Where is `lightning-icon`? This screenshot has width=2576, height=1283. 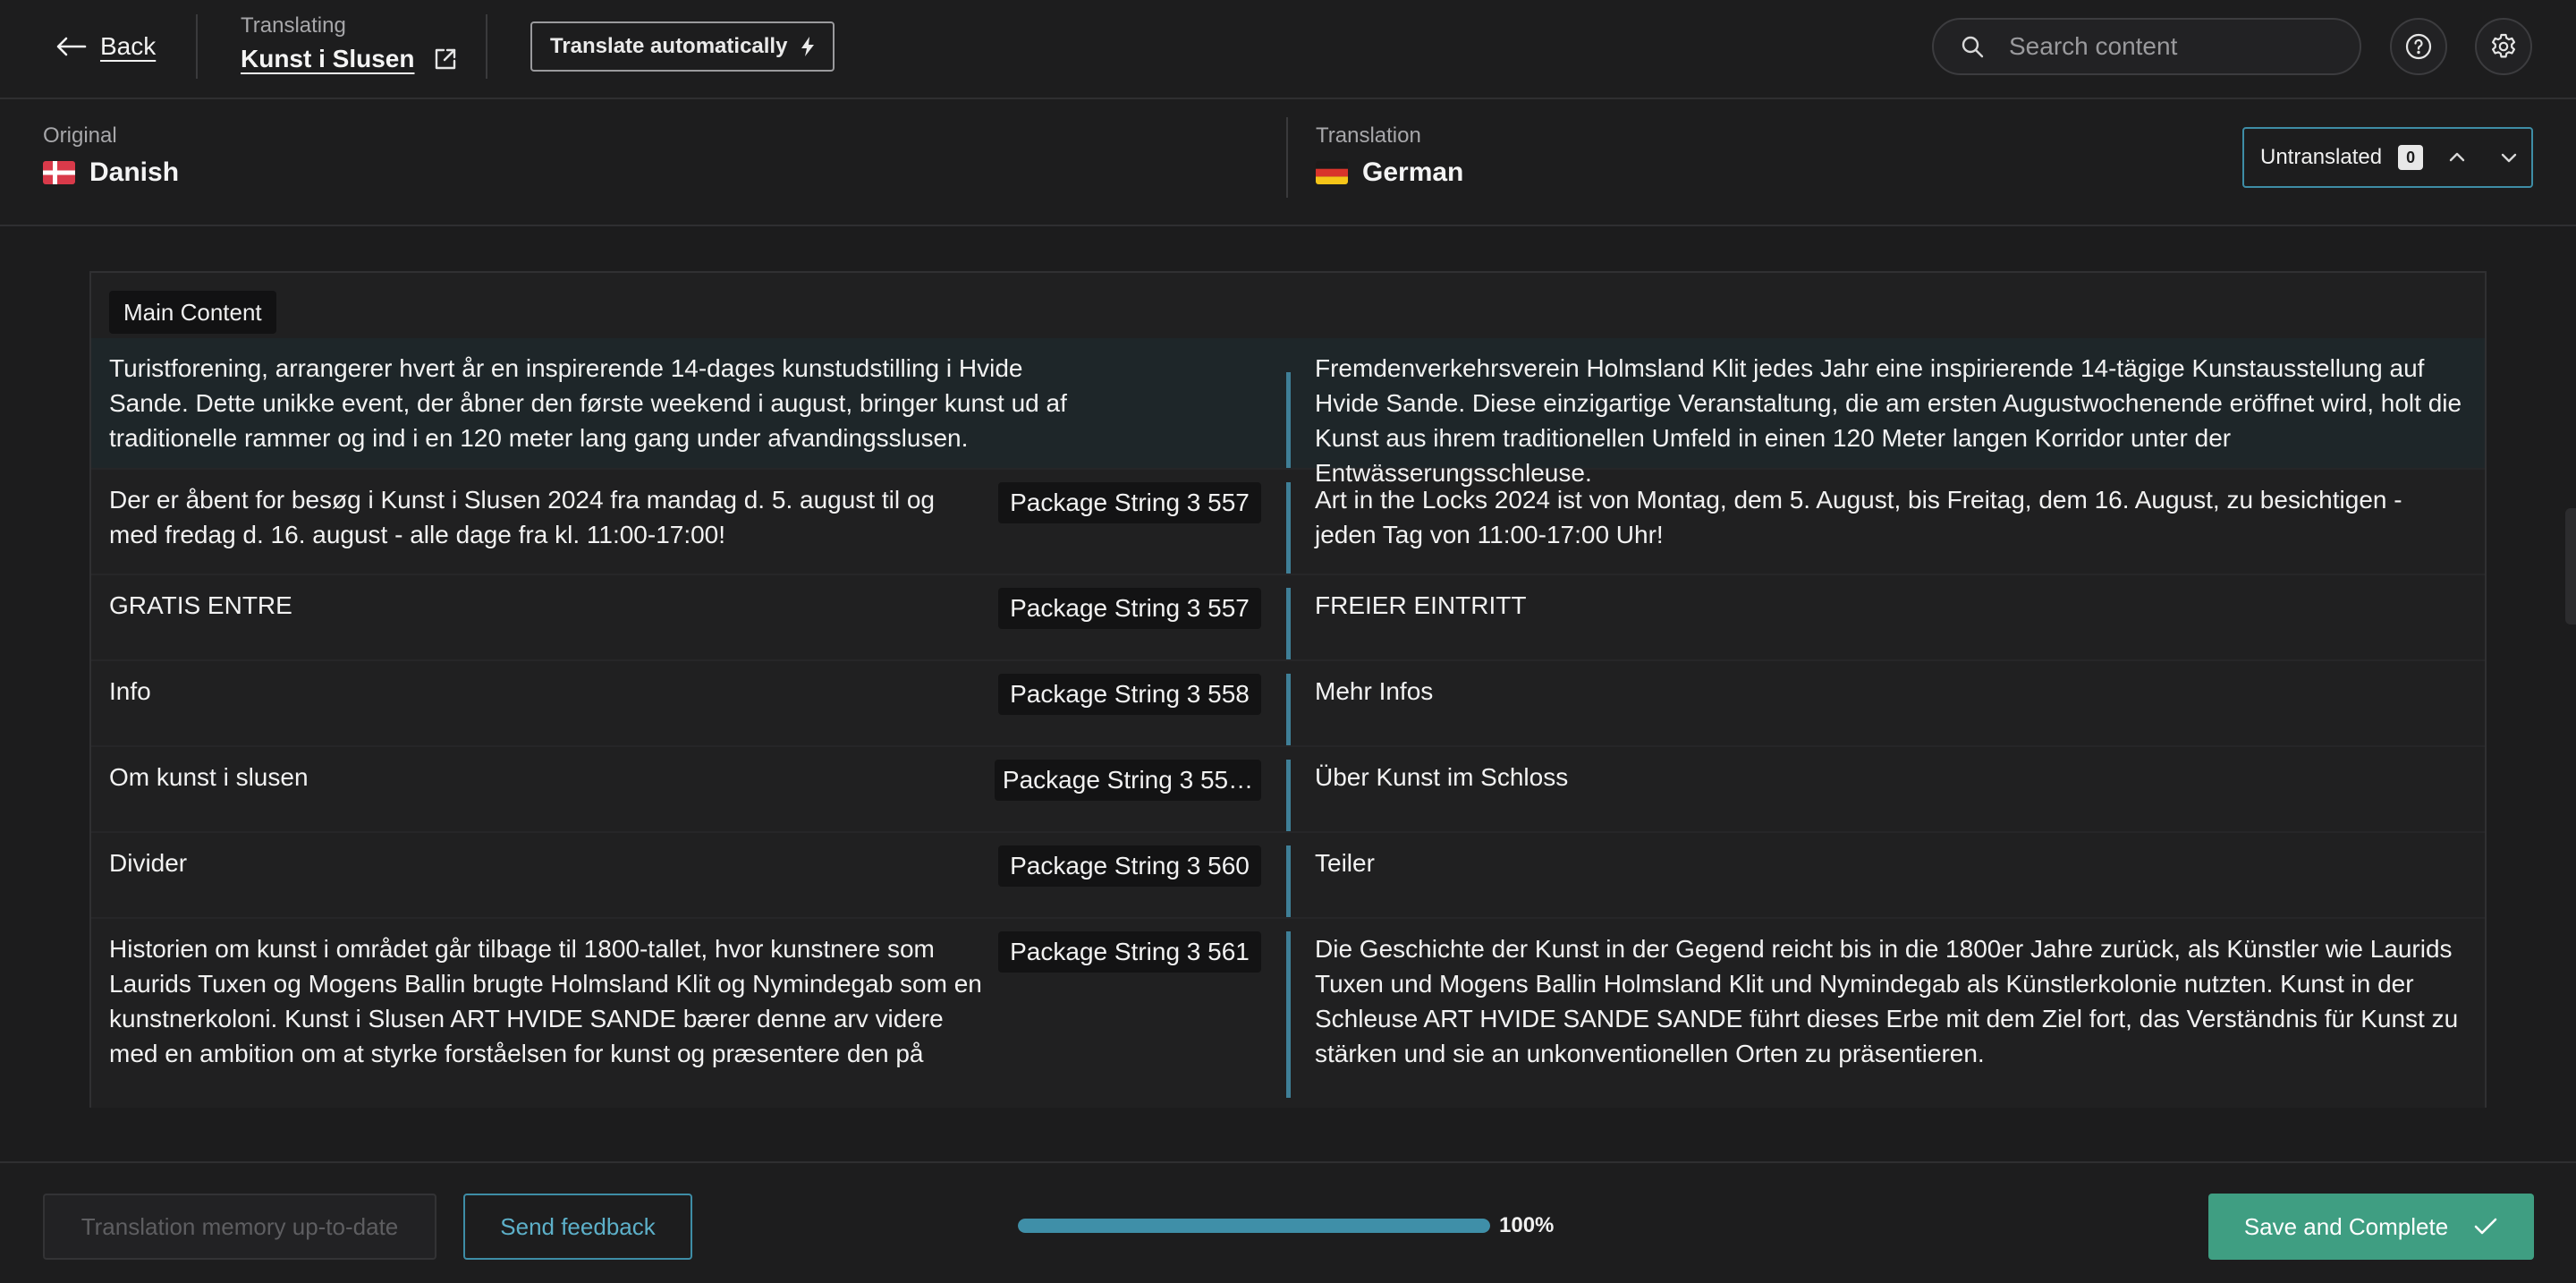
lightning-icon is located at coordinates (807, 46).